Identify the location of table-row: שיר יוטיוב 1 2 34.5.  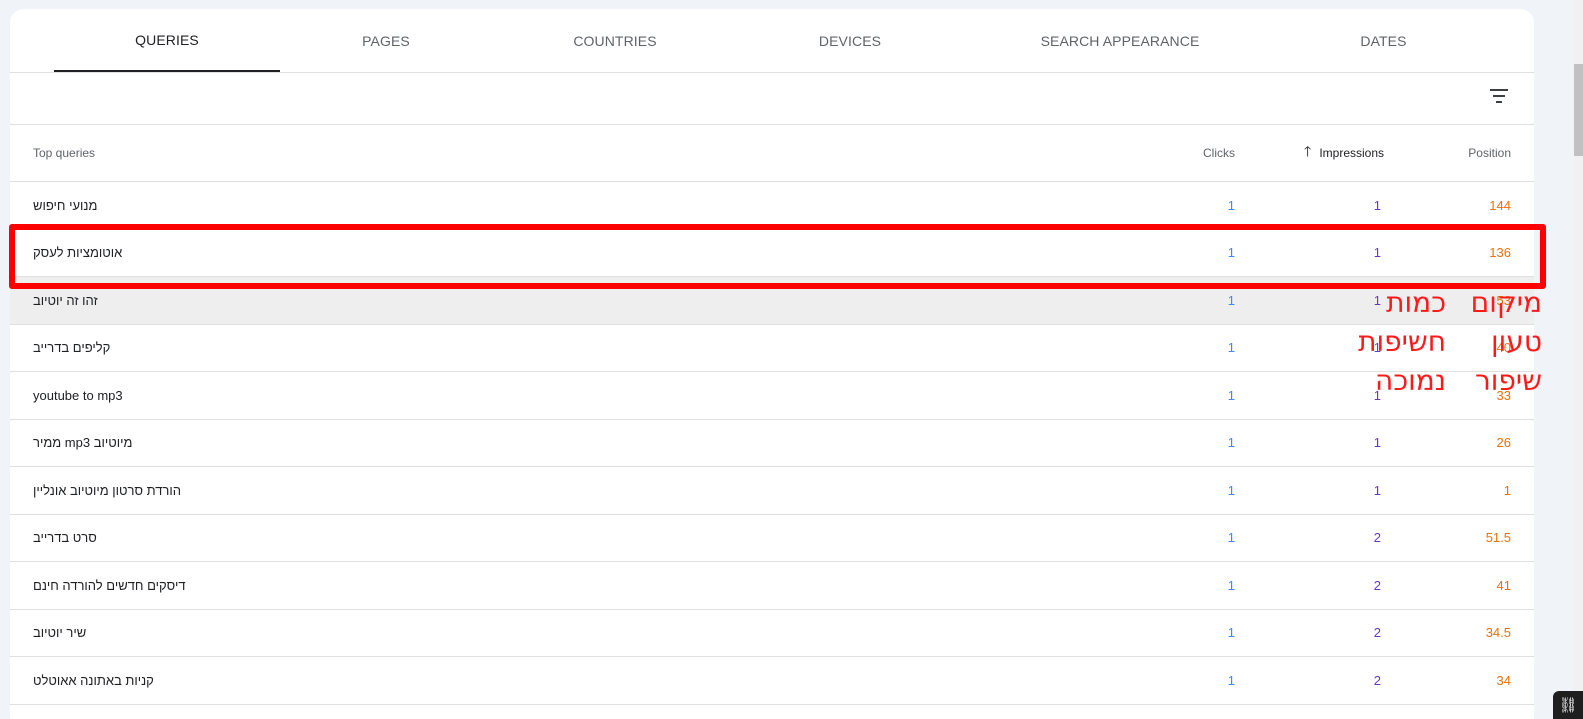
(772, 633).